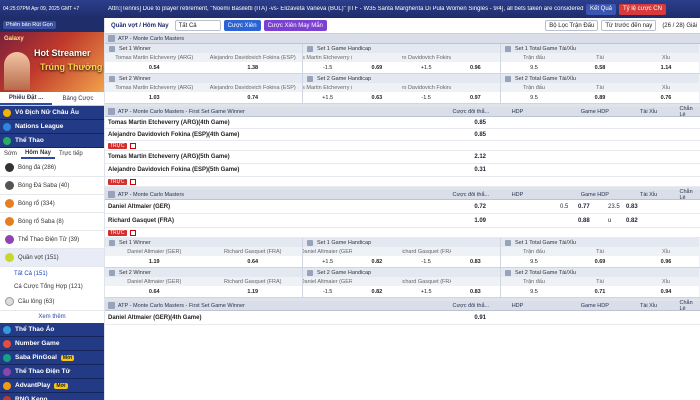 This screenshot has width=700, height=400. What do you see at coordinates (666, 97) in the screenshot?
I see `odds-cell: 0.76` at bounding box center [666, 97].